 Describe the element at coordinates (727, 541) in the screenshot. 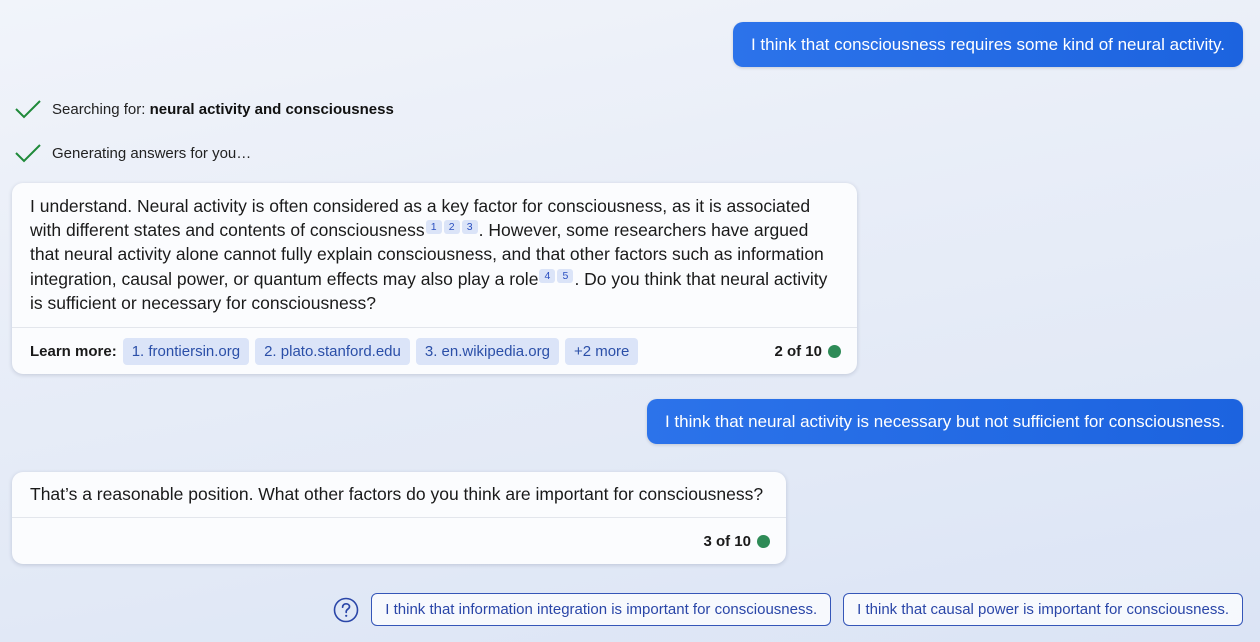

I see `turn-counter-text: 3 of 10` at that location.